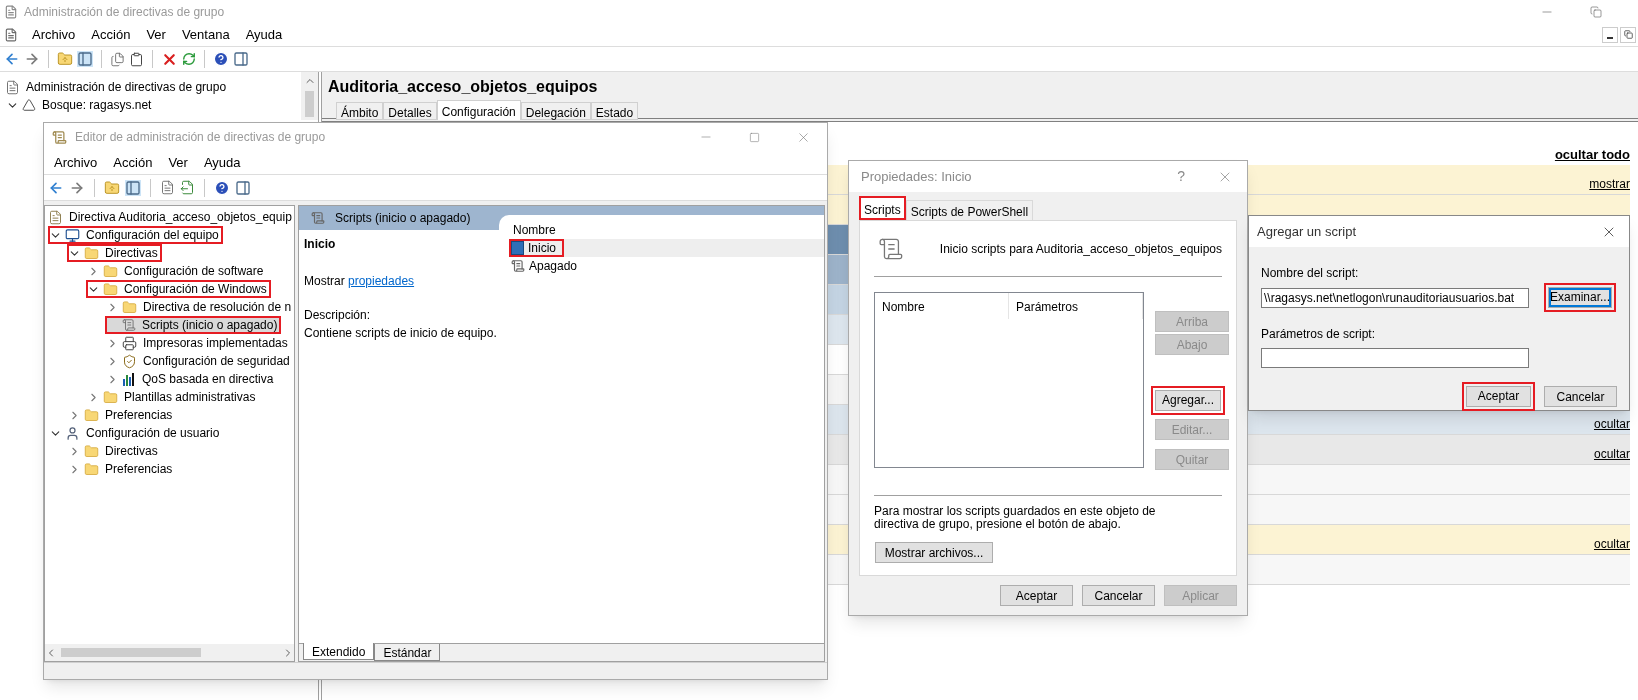 The width and height of the screenshot is (1638, 700). Describe the element at coordinates (205, 34) in the screenshot. I see `menu-item: Ventana` at that location.